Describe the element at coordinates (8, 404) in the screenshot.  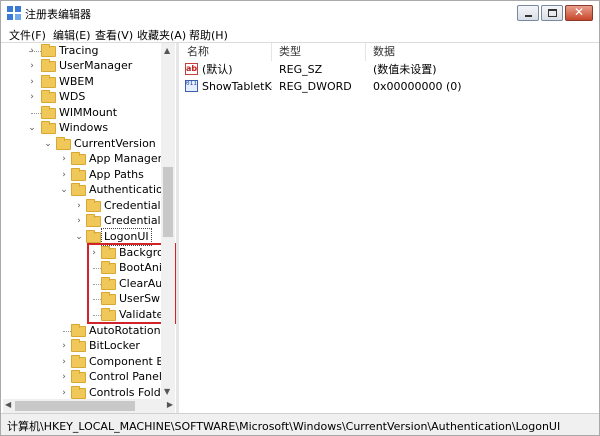
I see `scroll-left-icon: ◀` at that location.